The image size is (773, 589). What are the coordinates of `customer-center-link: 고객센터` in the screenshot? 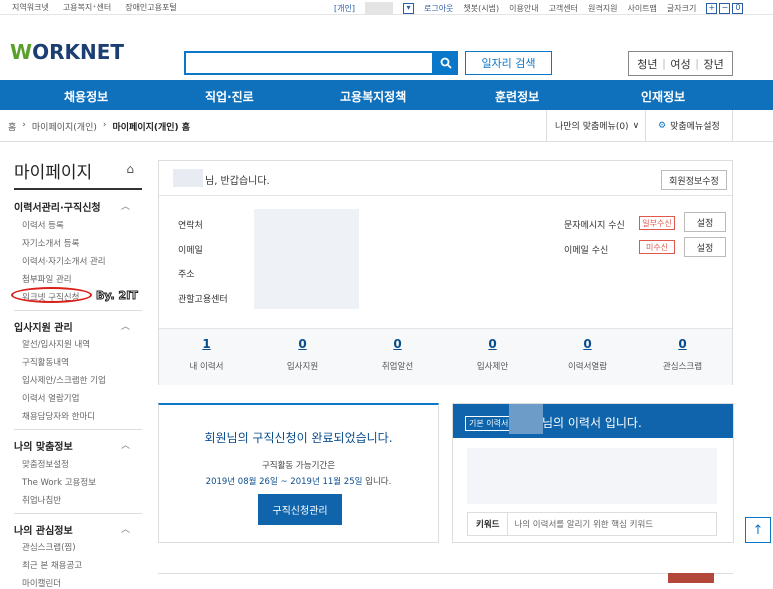 It's located at (563, 8).